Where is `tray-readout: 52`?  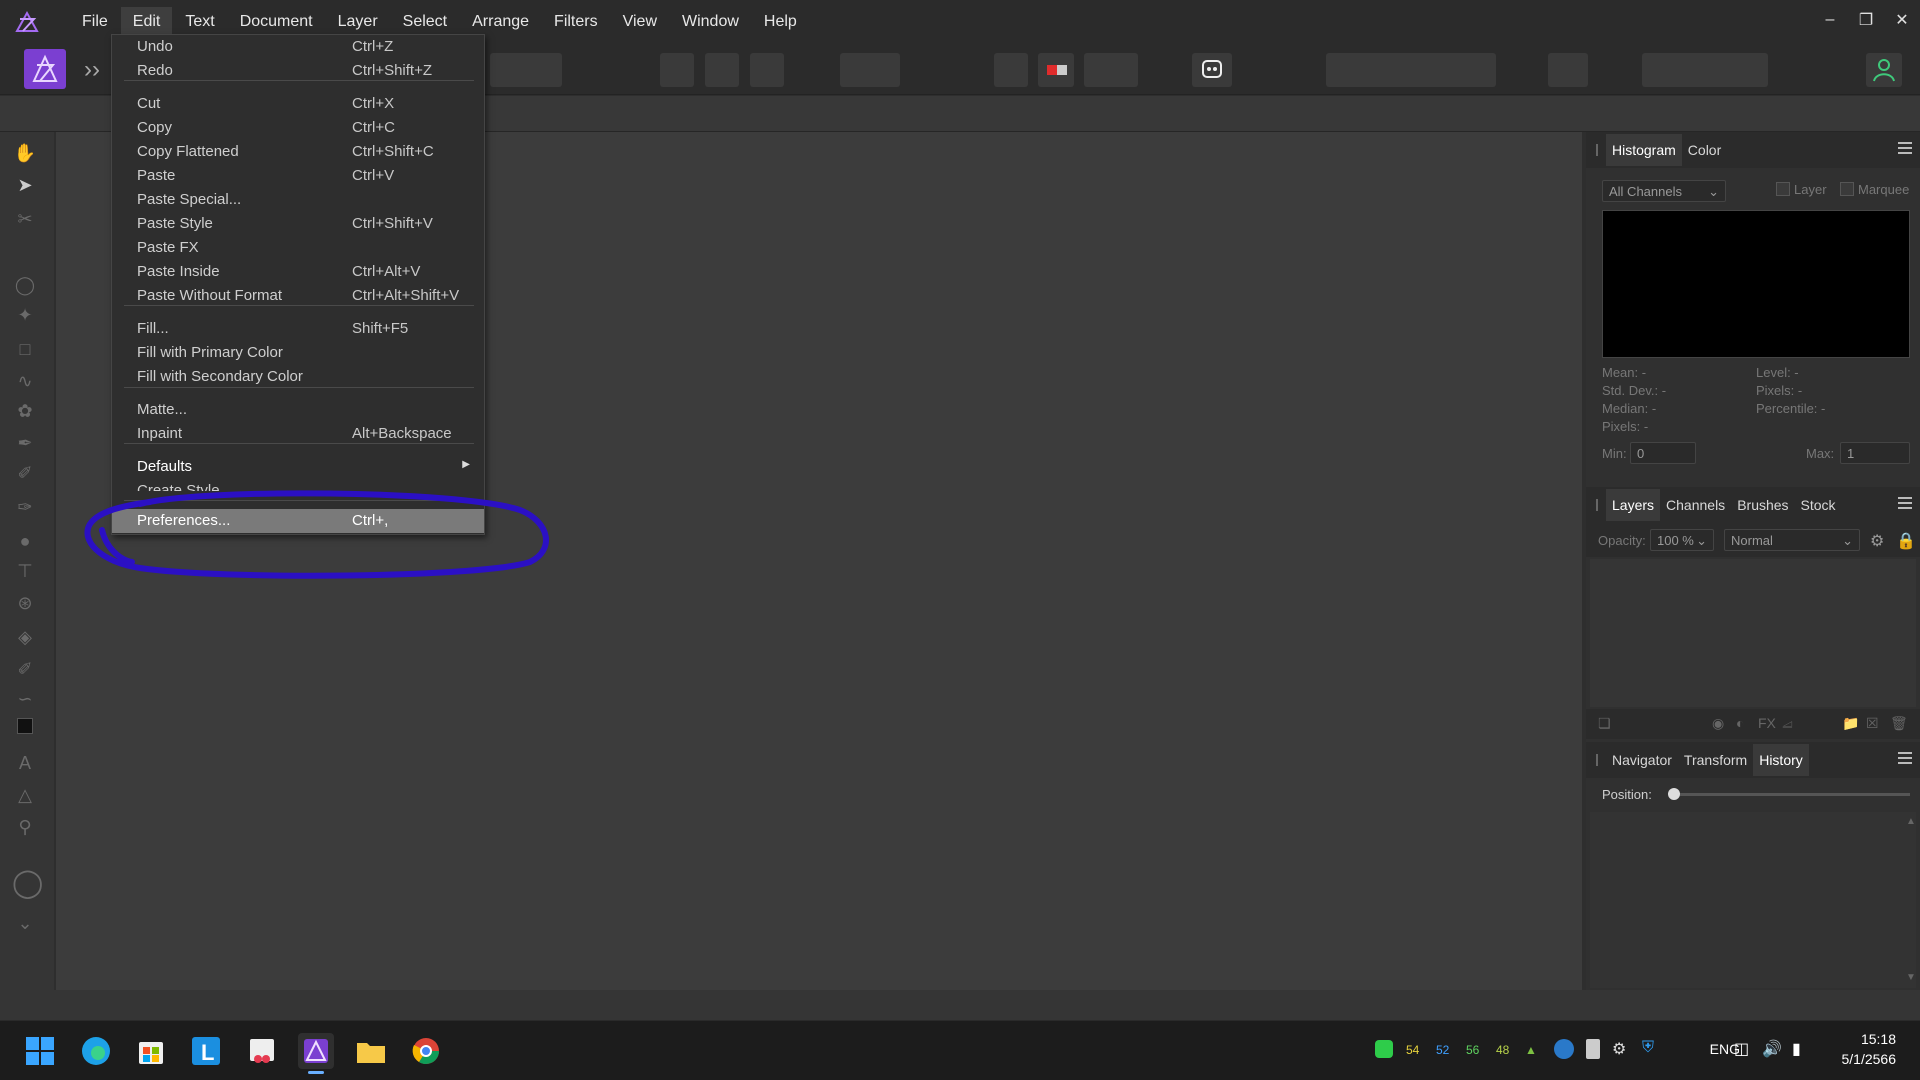 tray-readout: 52 is located at coordinates (1442, 1050).